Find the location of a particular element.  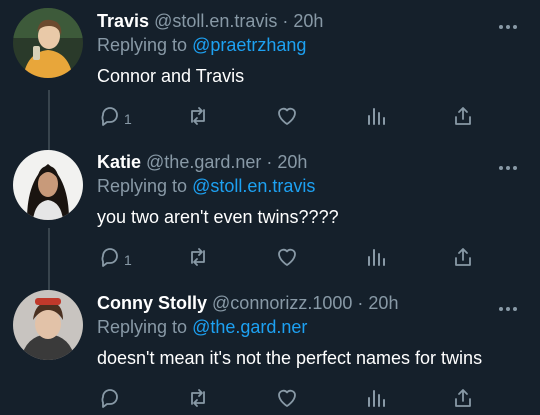

tweet-header: Katie @the.gard.ner · 20h is located at coordinates (202, 162).